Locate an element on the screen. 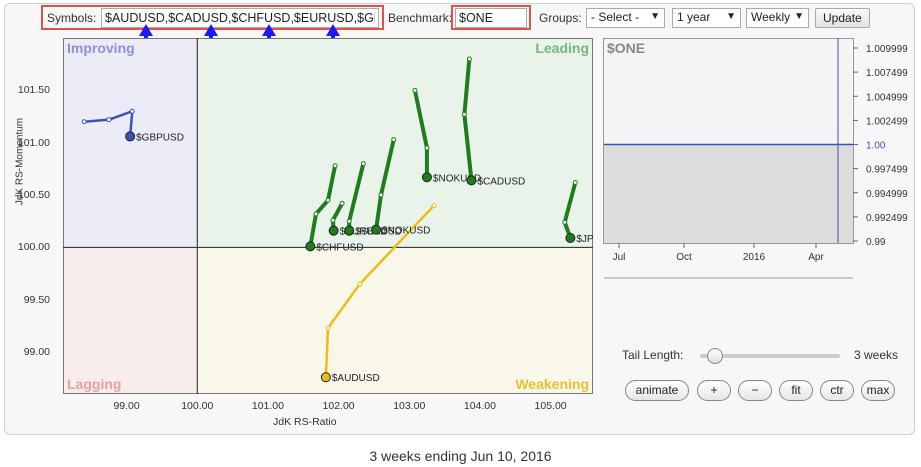 This screenshot has width=921, height=467. y-axis-label: JdK RS-Momentum is located at coordinates (20, 161).